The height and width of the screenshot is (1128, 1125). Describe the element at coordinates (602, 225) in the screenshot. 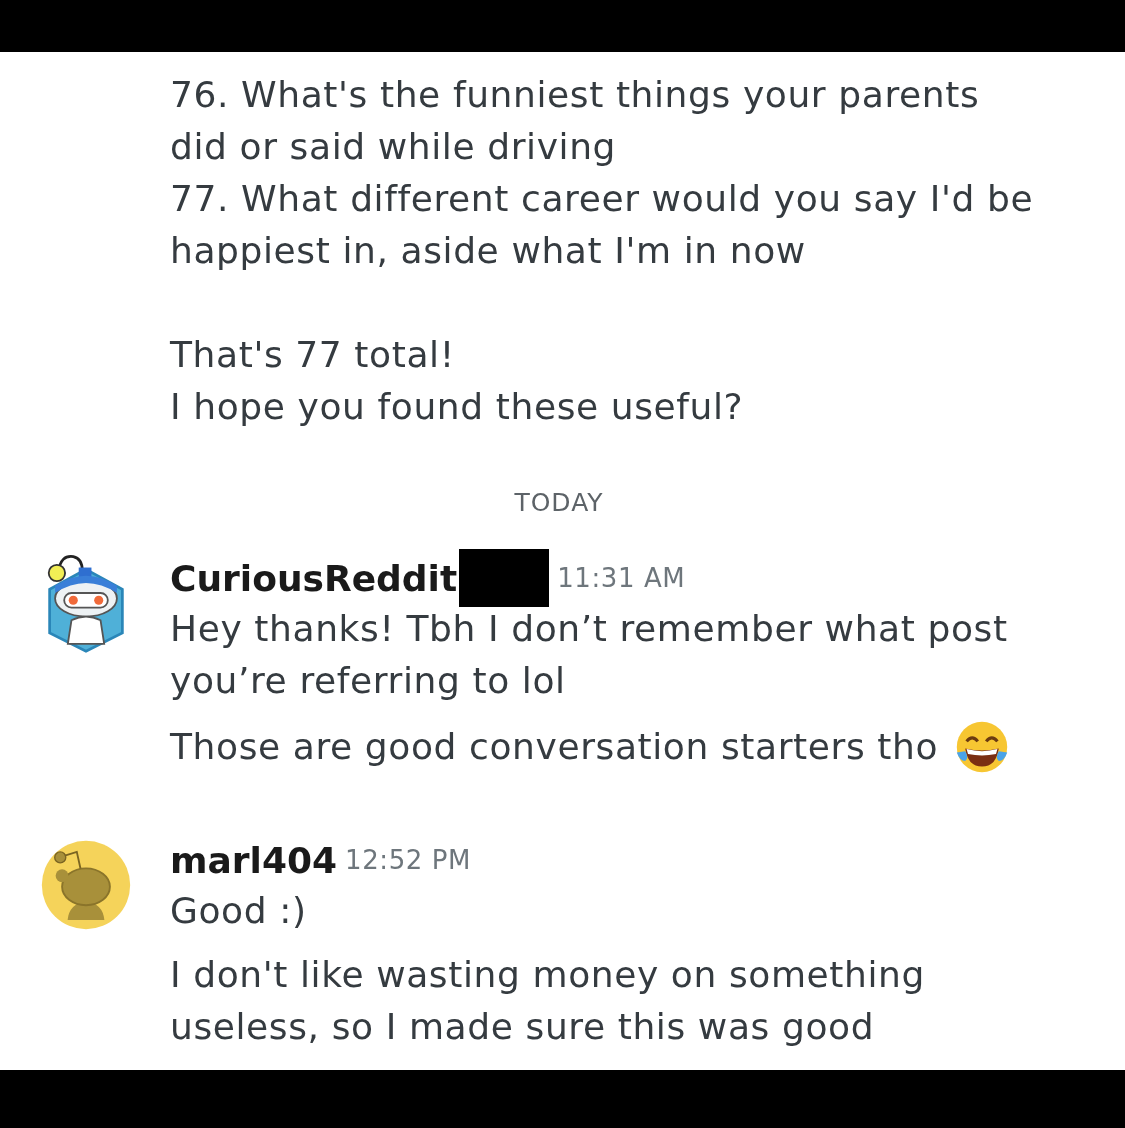

I see `message-text: 77. What different career would you say I'd be happiest in, aside what I'm in now` at that location.